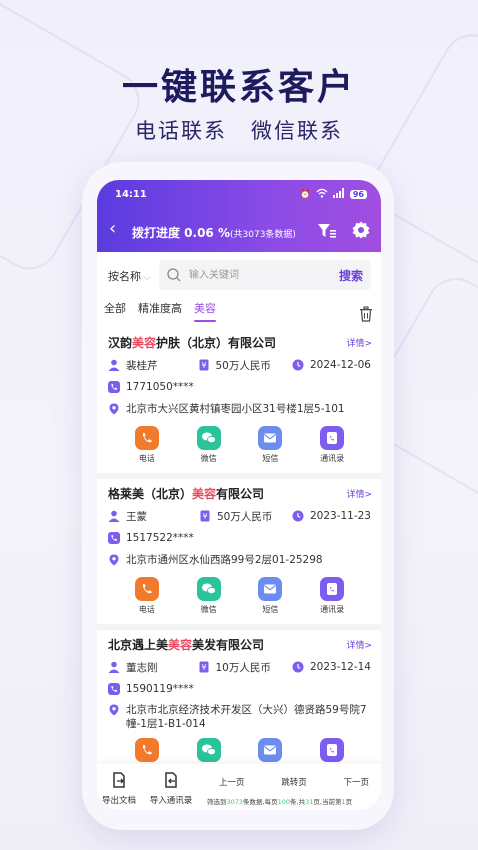  I want to click on wechat-button, so click(209, 750).